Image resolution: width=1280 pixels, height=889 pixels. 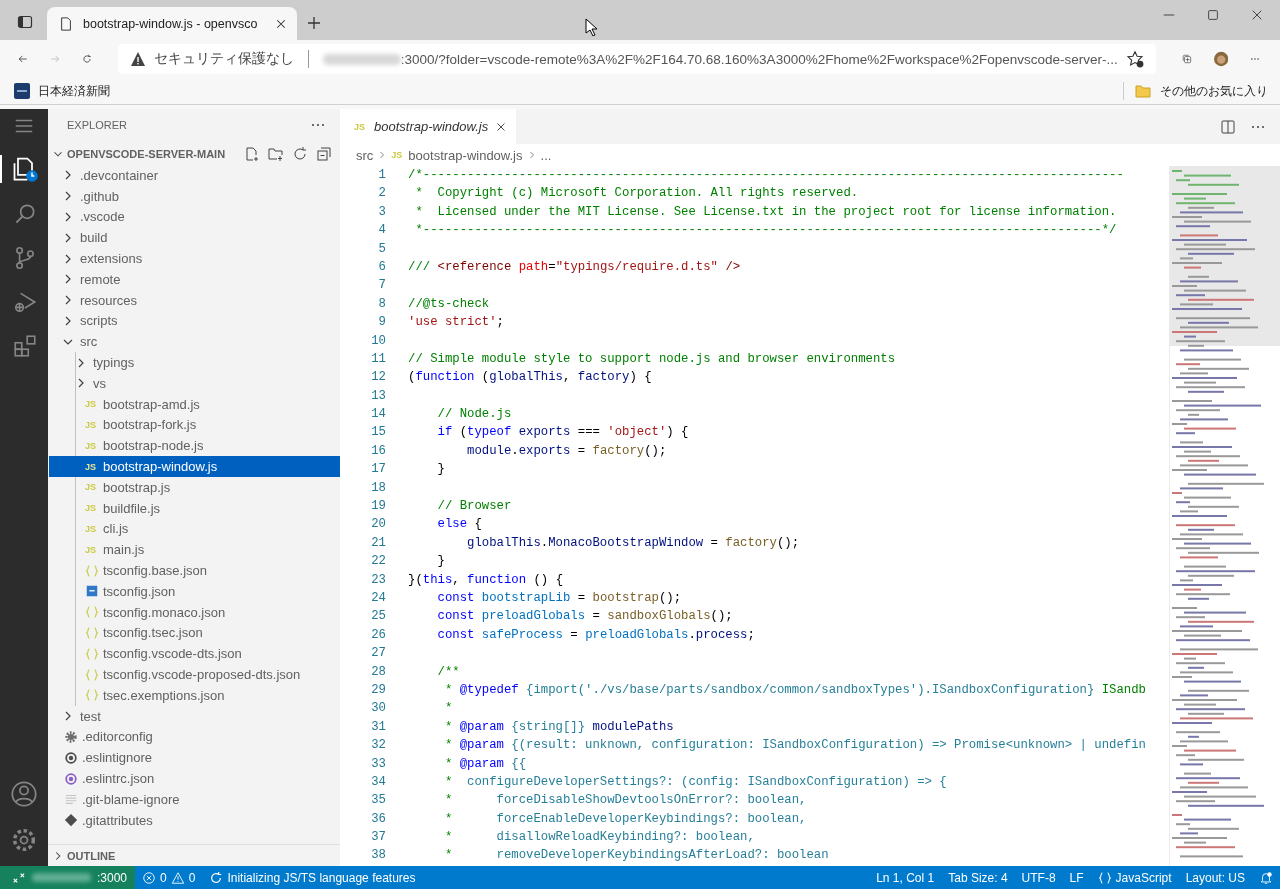 What do you see at coordinates (194, 550) in the screenshot?
I see `file-tree-item: JS main.js` at bounding box center [194, 550].